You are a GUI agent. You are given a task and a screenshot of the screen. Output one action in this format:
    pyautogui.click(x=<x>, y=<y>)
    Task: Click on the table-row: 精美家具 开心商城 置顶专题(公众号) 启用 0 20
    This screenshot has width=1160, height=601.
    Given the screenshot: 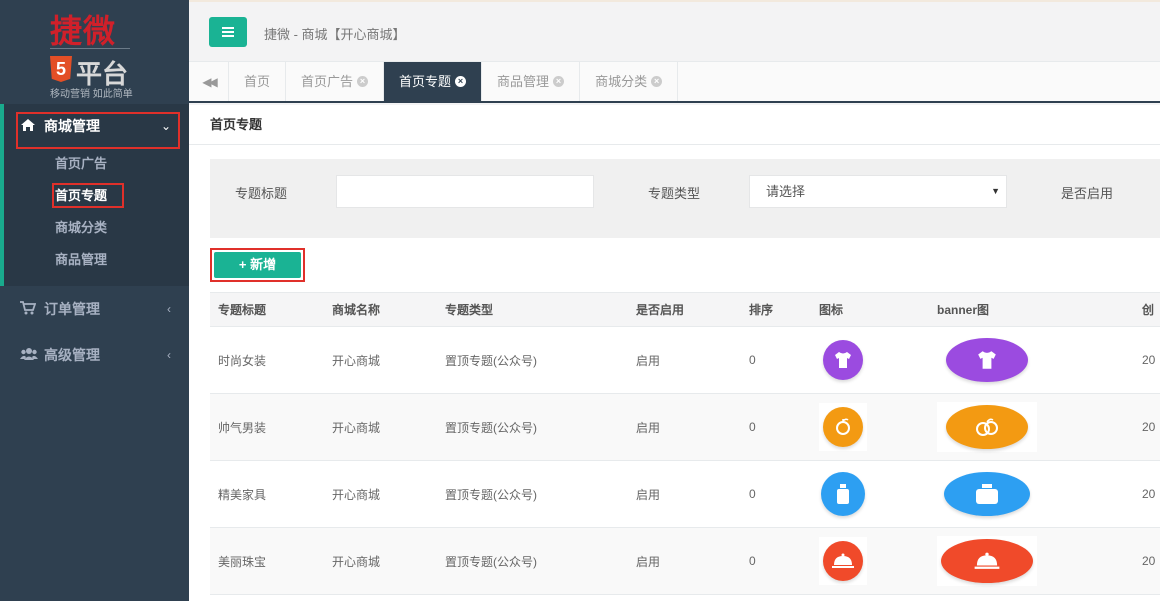 What is the action you would take?
    pyautogui.click(x=685, y=494)
    